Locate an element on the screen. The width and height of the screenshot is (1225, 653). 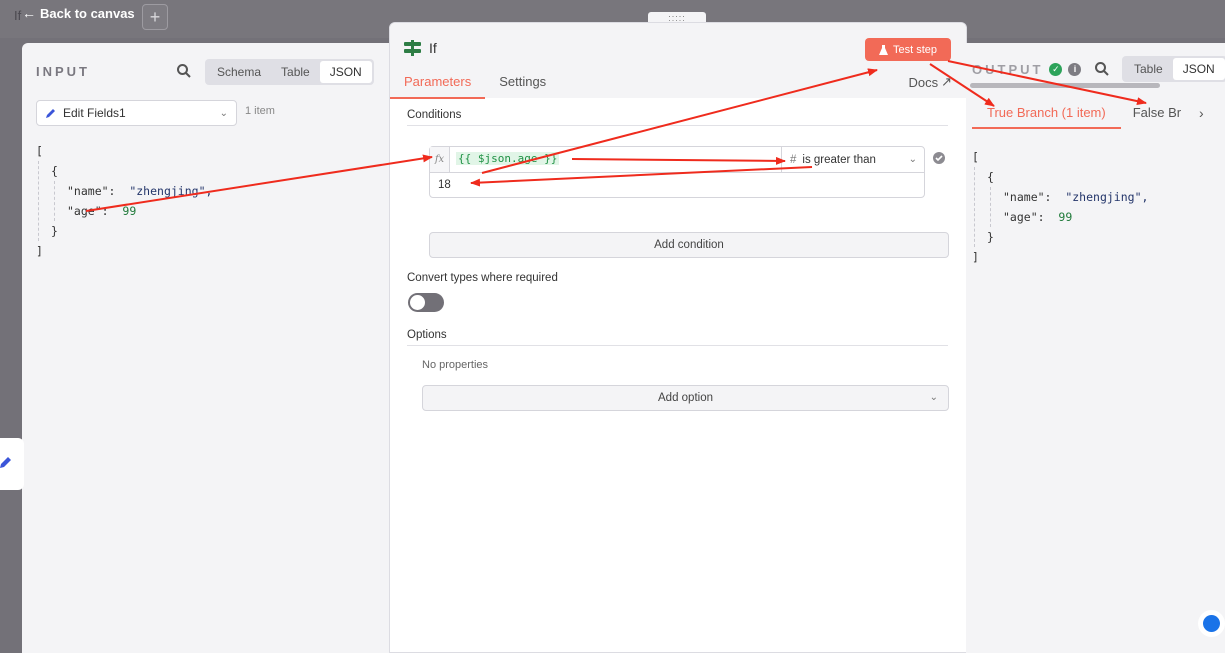
convert-types-label: Convert types where required is located at coordinates (482, 278).